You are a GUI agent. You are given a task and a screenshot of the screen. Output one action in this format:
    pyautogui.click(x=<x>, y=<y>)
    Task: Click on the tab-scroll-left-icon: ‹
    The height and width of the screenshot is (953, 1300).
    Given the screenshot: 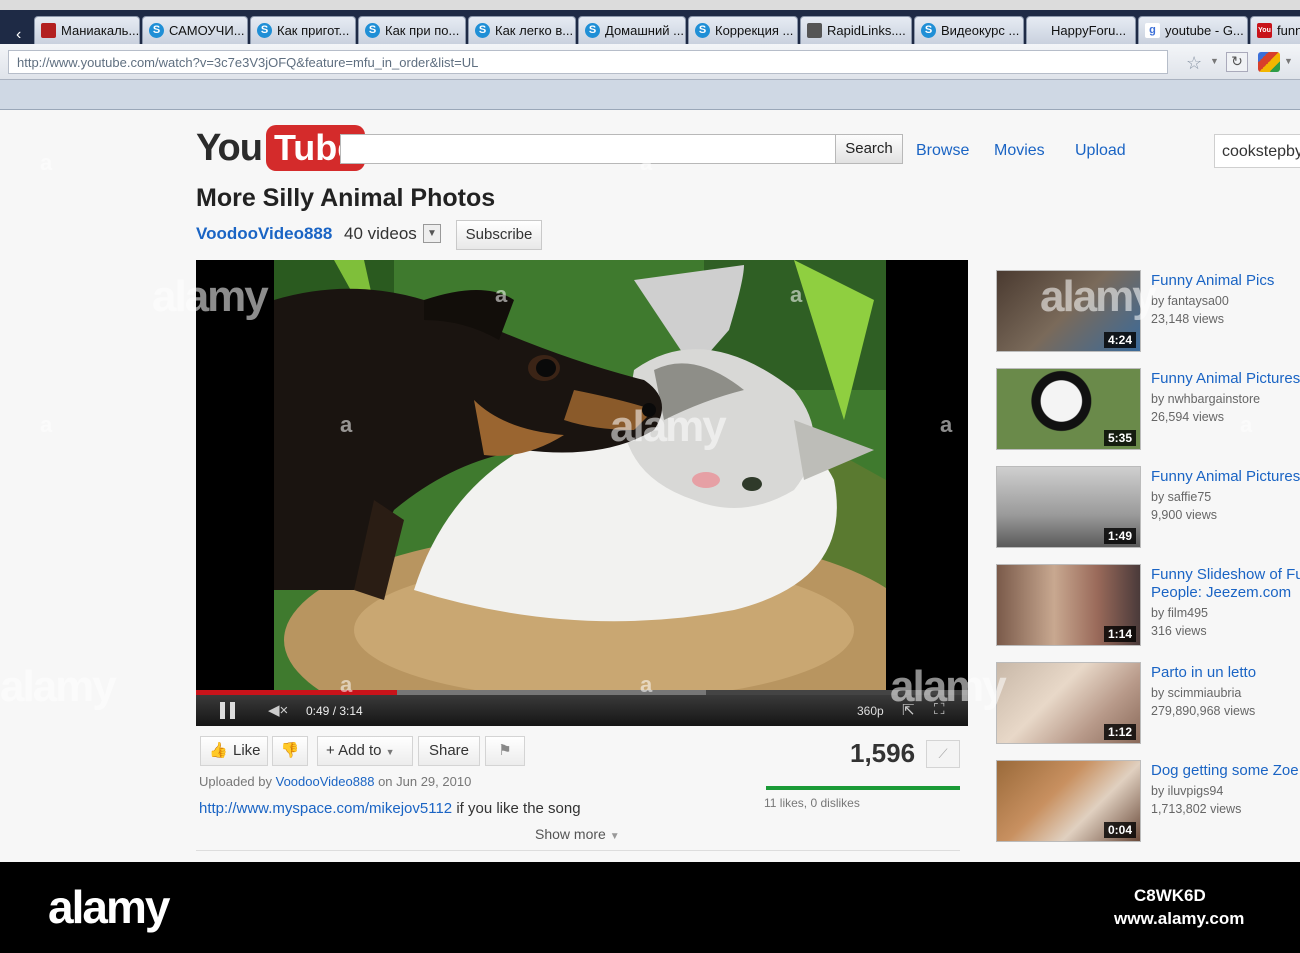 What is the action you would take?
    pyautogui.click(x=18, y=35)
    